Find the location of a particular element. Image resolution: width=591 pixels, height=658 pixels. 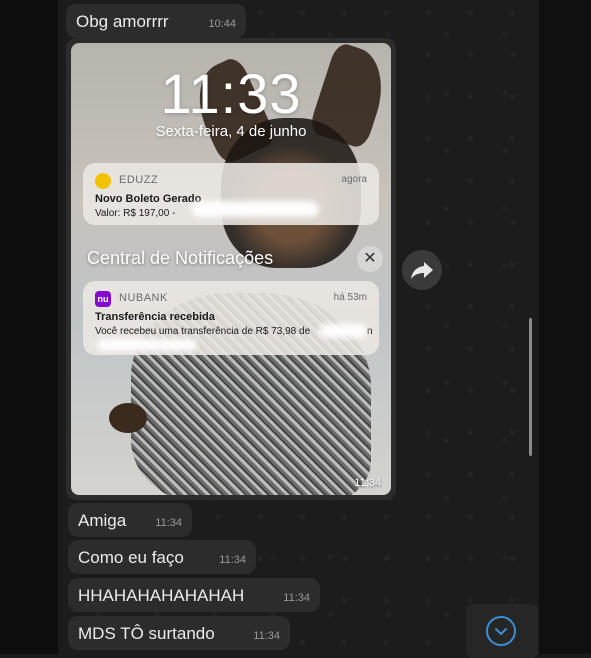

close-icon: ✕ is located at coordinates (370, 259).